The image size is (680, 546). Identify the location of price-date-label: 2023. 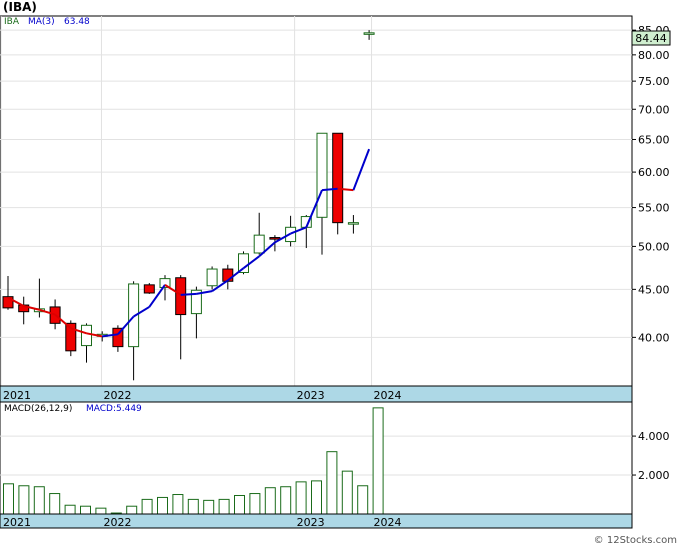
(311, 395).